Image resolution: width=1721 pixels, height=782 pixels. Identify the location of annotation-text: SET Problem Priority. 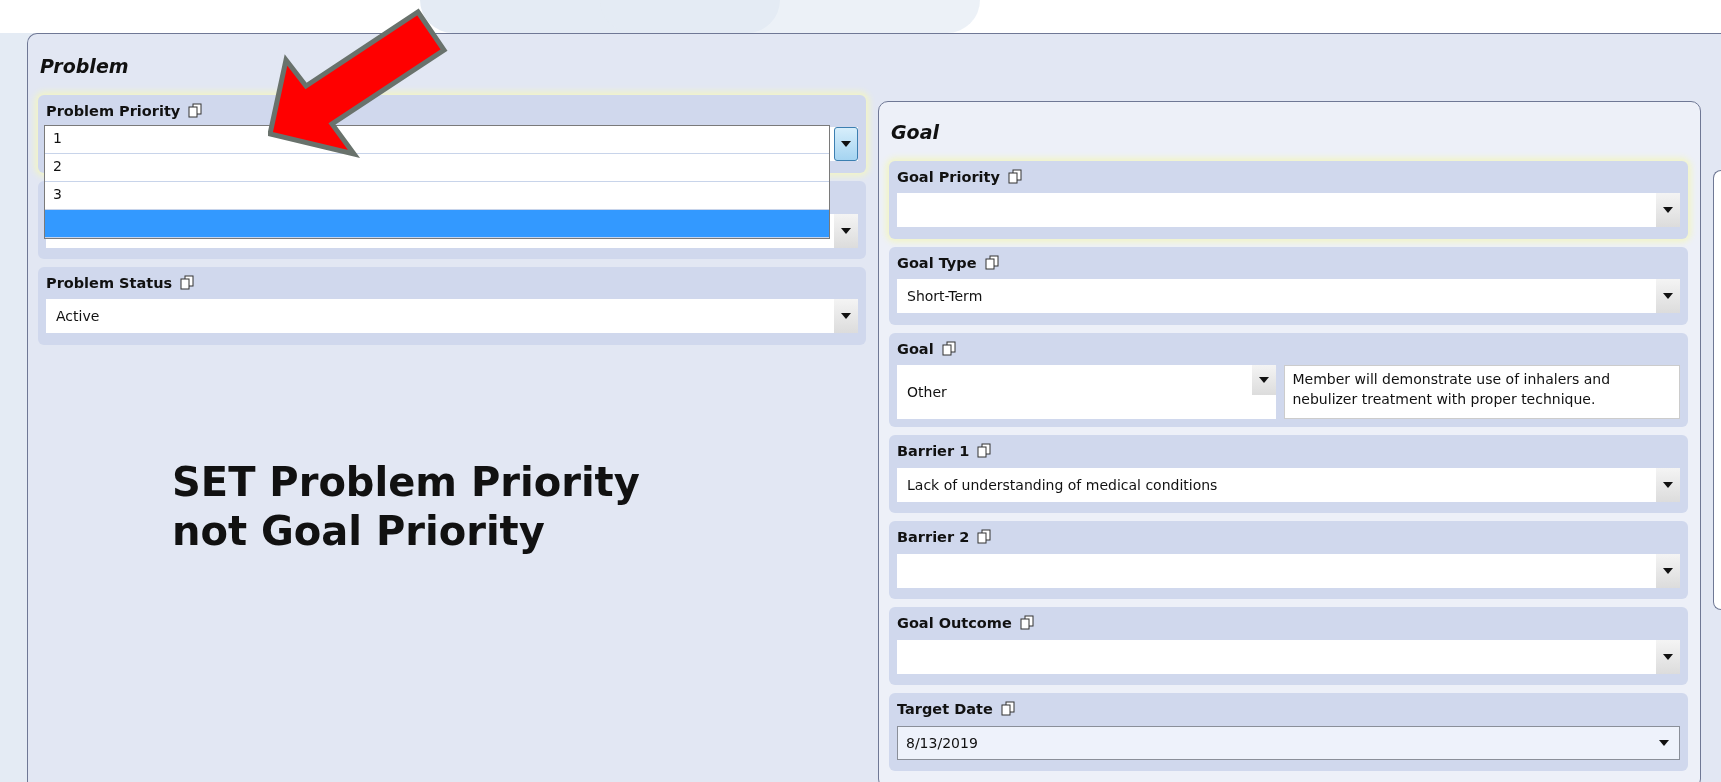
(406, 482).